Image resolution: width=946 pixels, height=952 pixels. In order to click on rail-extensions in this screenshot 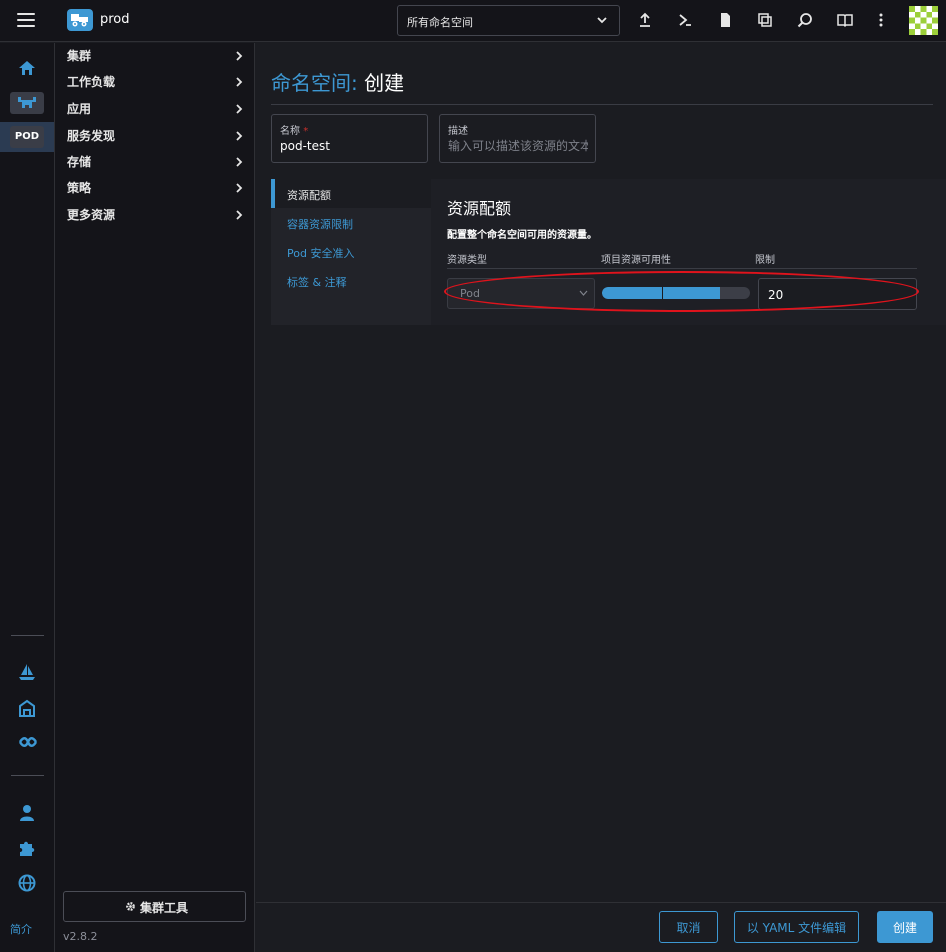, I will do `click(27, 847)`.